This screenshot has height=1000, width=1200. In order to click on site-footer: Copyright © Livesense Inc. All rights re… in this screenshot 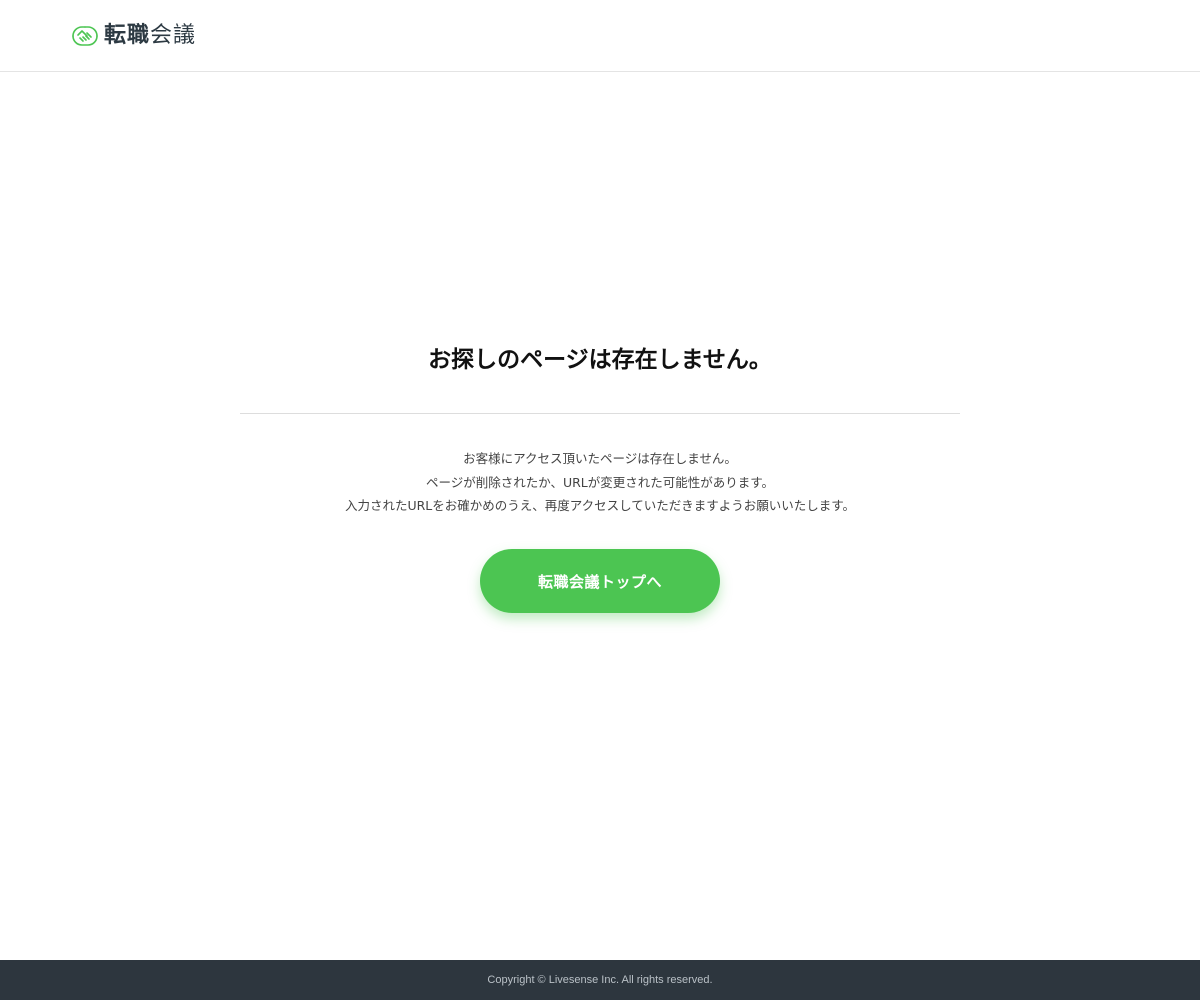, I will do `click(600, 980)`.